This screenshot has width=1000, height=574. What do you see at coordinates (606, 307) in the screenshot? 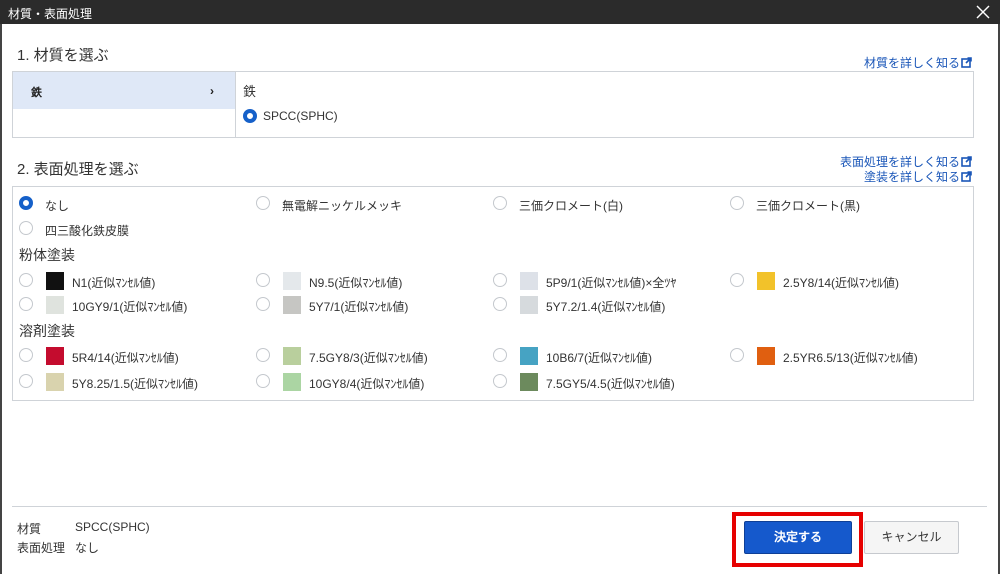
I see `powder-option-label: 5Y7.2/1.4(近似ﾏﾝｾﾙ値)` at bounding box center [606, 307].